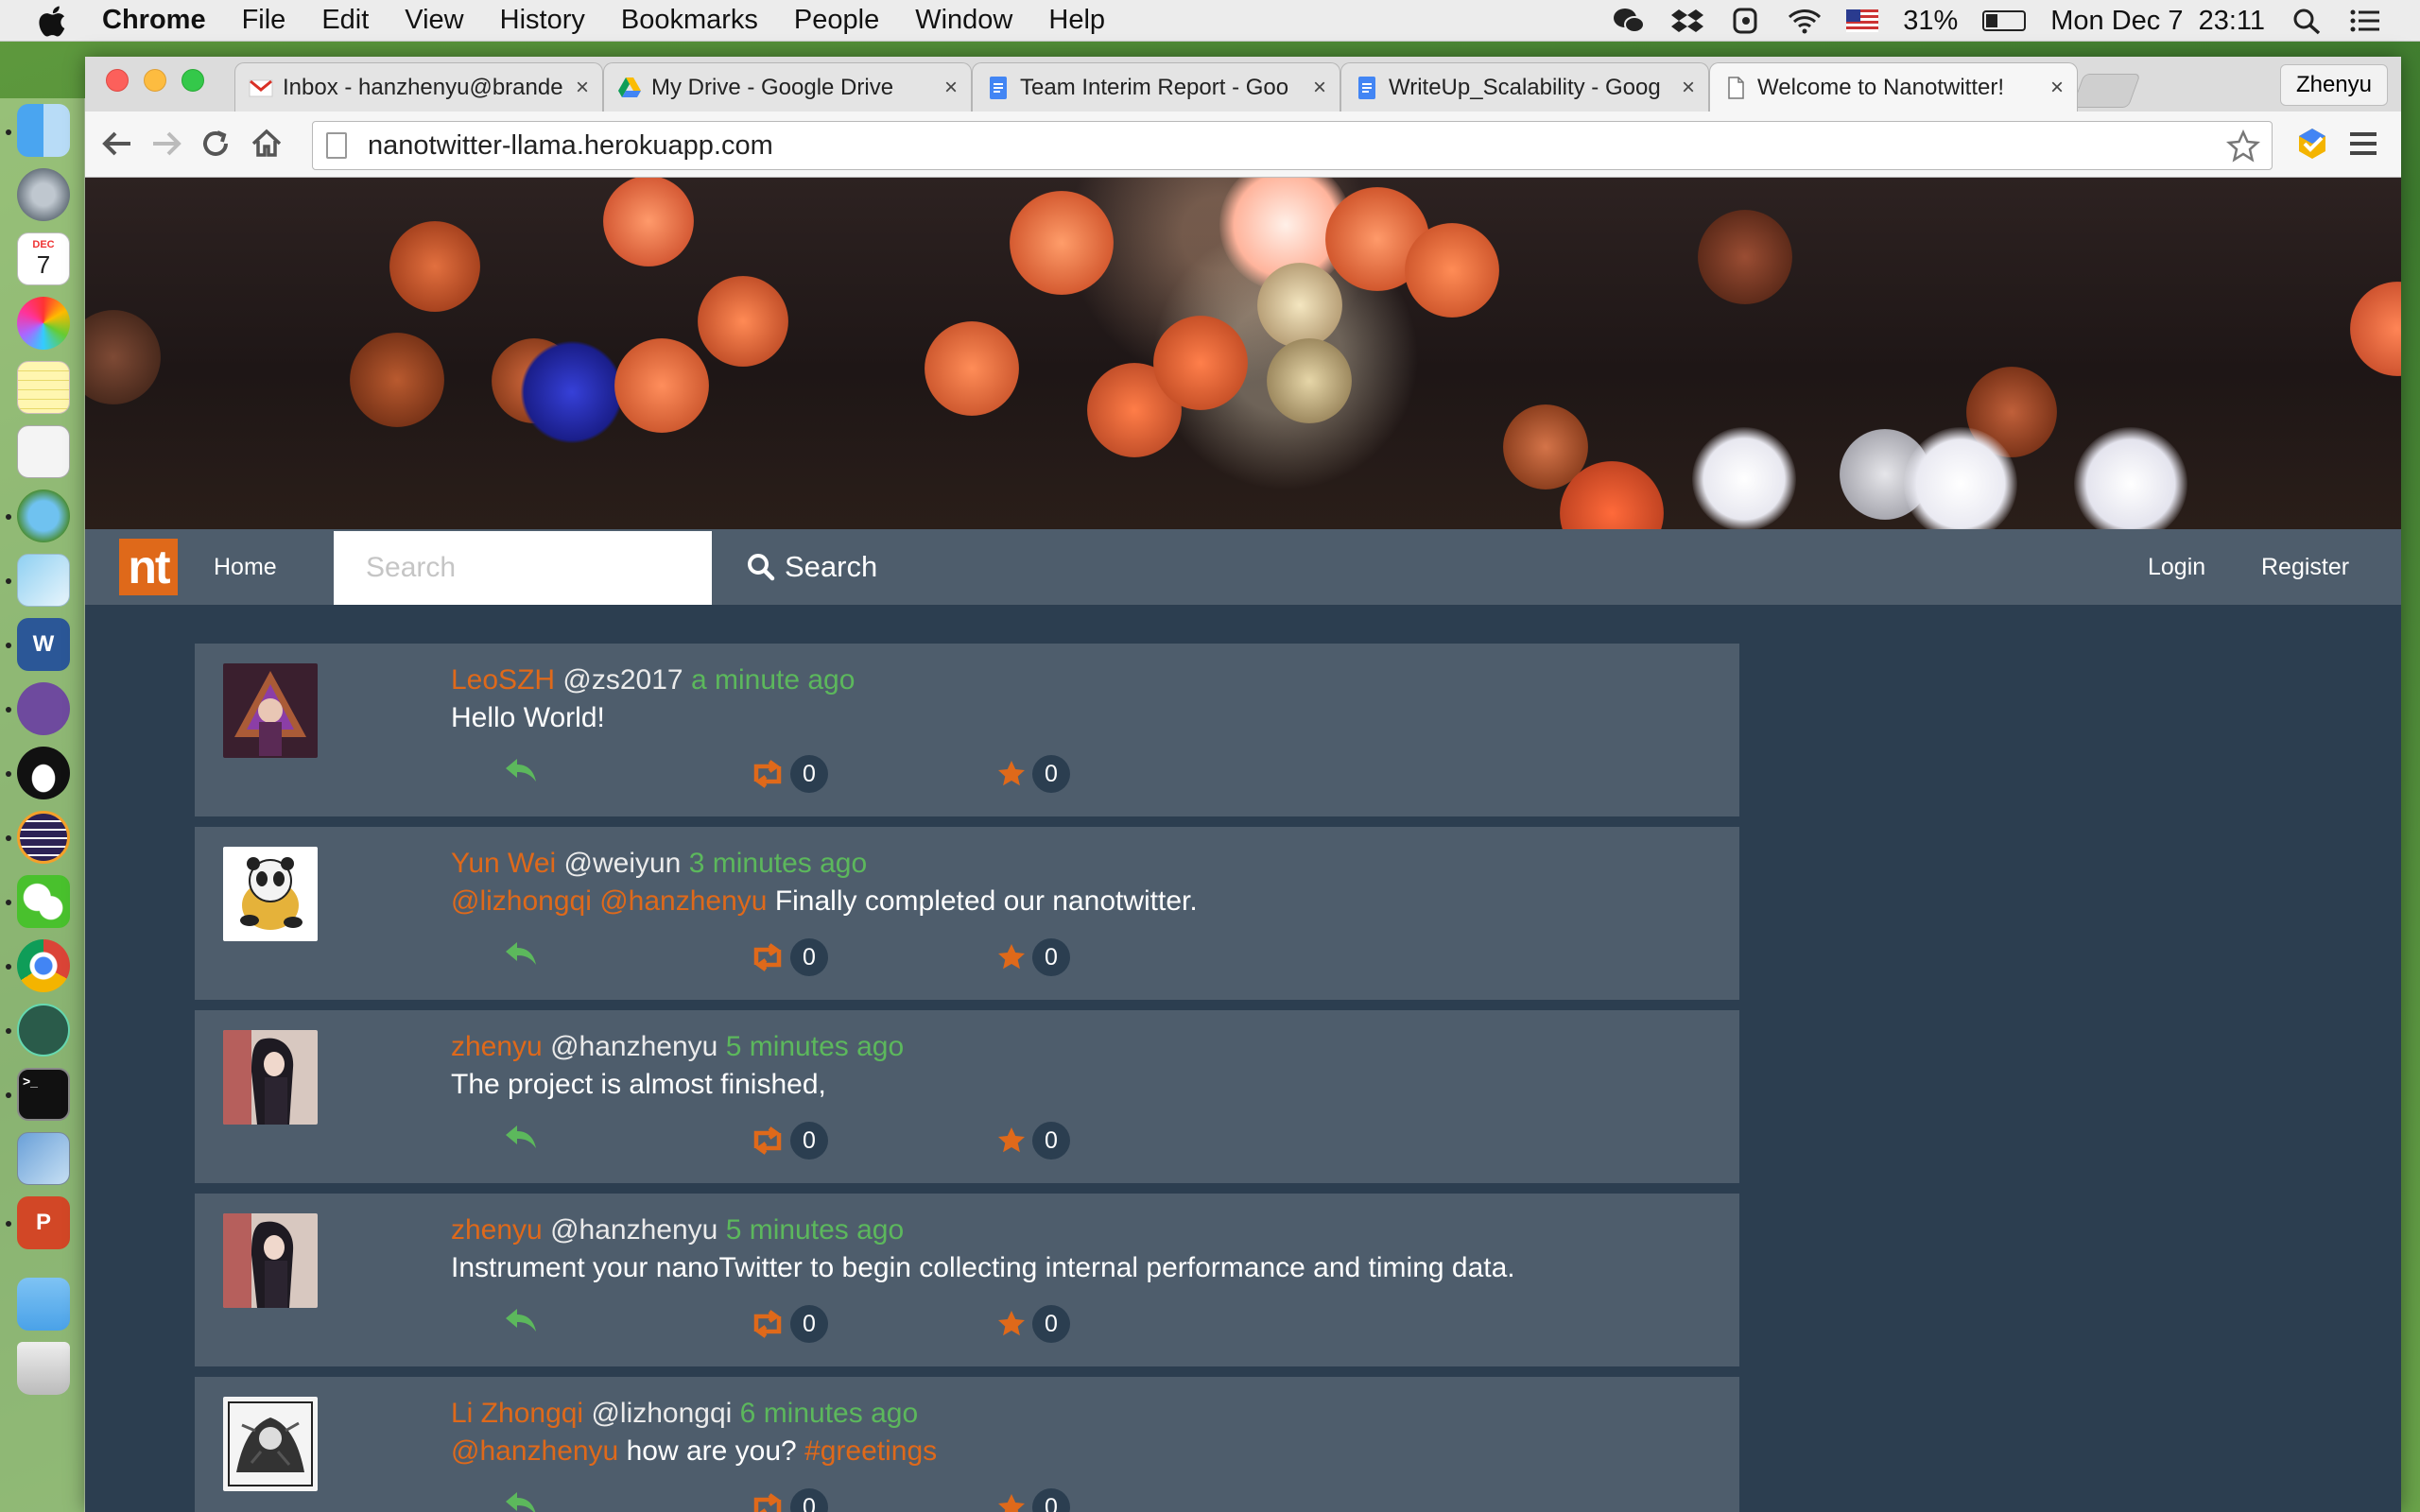 The height and width of the screenshot is (1512, 2420). I want to click on reload-icon, so click(215, 144).